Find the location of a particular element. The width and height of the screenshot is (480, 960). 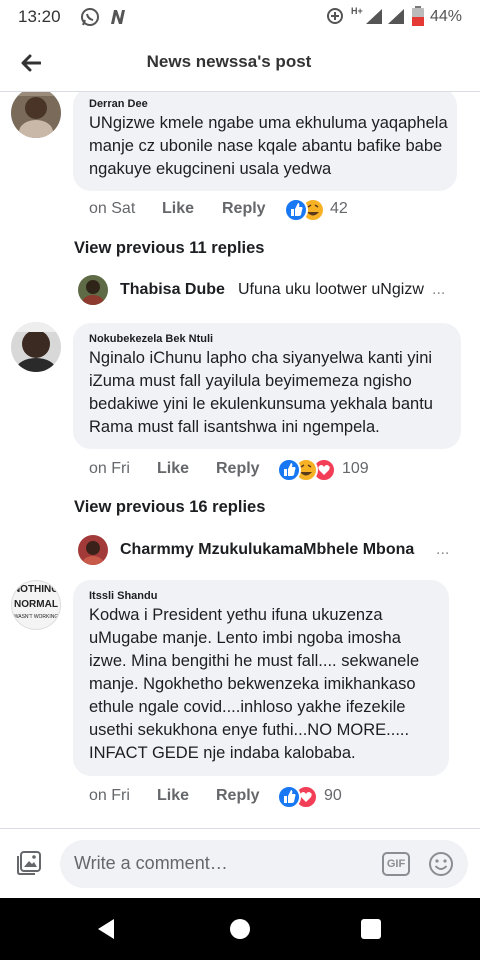

nav-home-button is located at coordinates (240, 929).